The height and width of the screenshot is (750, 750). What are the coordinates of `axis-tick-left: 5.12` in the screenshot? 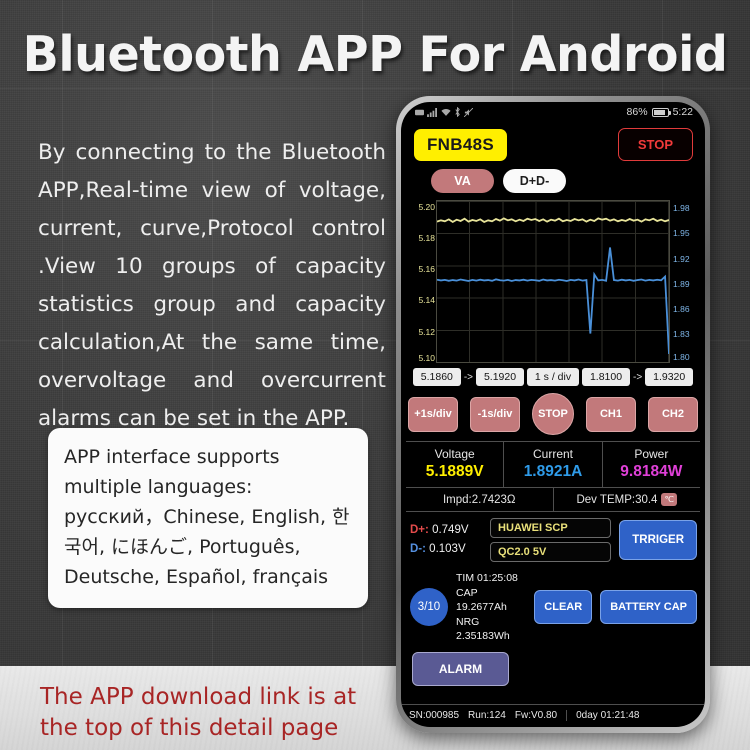 It's located at (426, 331).